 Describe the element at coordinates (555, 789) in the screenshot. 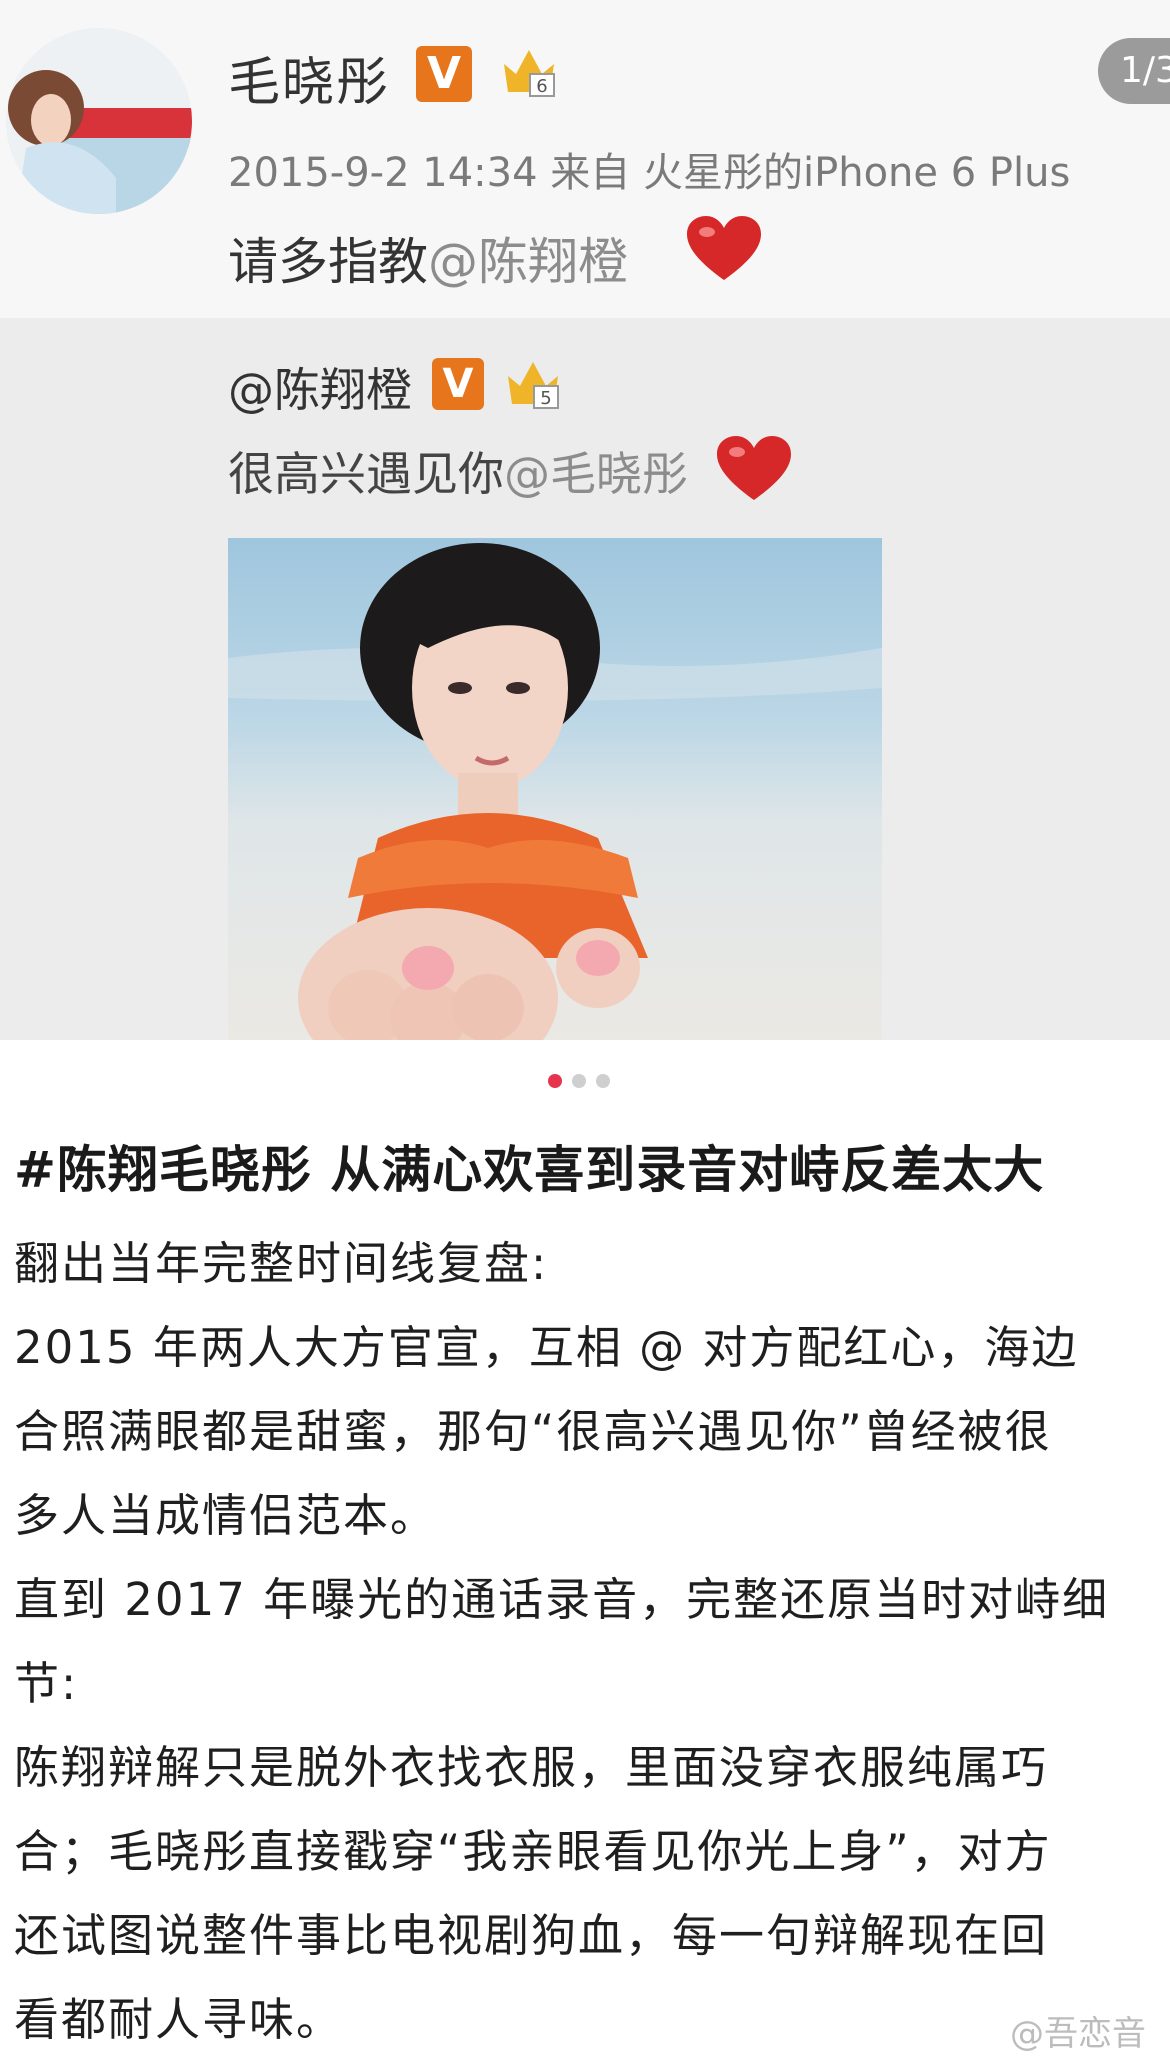

I see `beach-photo` at that location.